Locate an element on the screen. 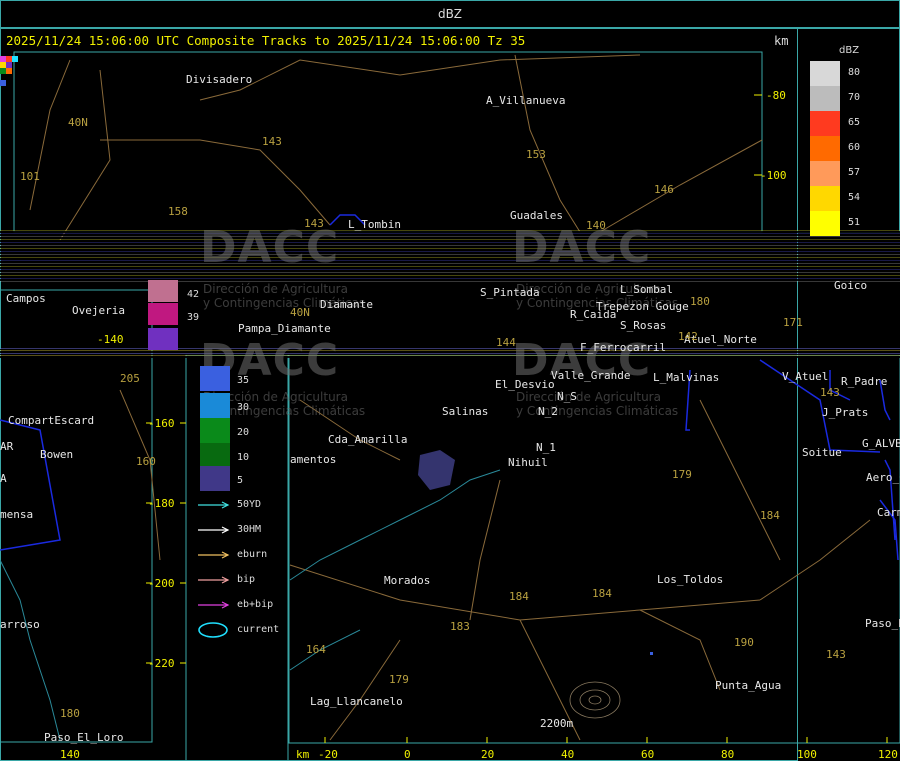  legend-lower-label-42: 42 is located at coordinates (193, 294).